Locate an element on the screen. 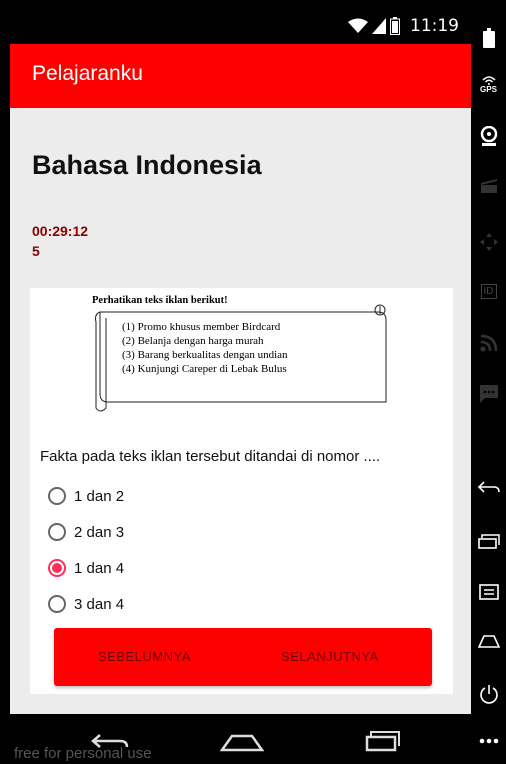 The width and height of the screenshot is (506, 764). chat-bubble-icon is located at coordinates (488, 394).